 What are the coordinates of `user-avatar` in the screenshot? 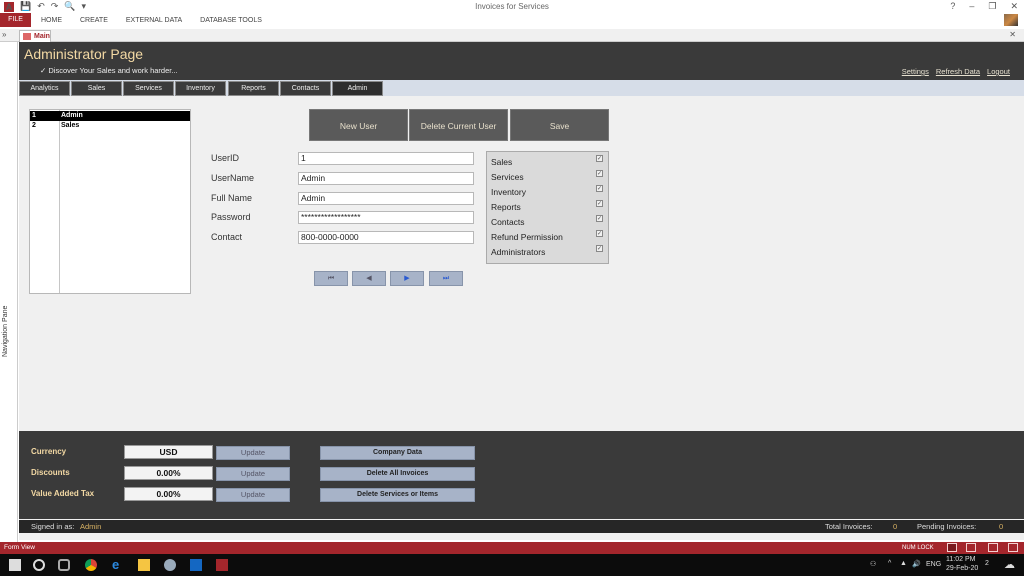 It's located at (1011, 20).